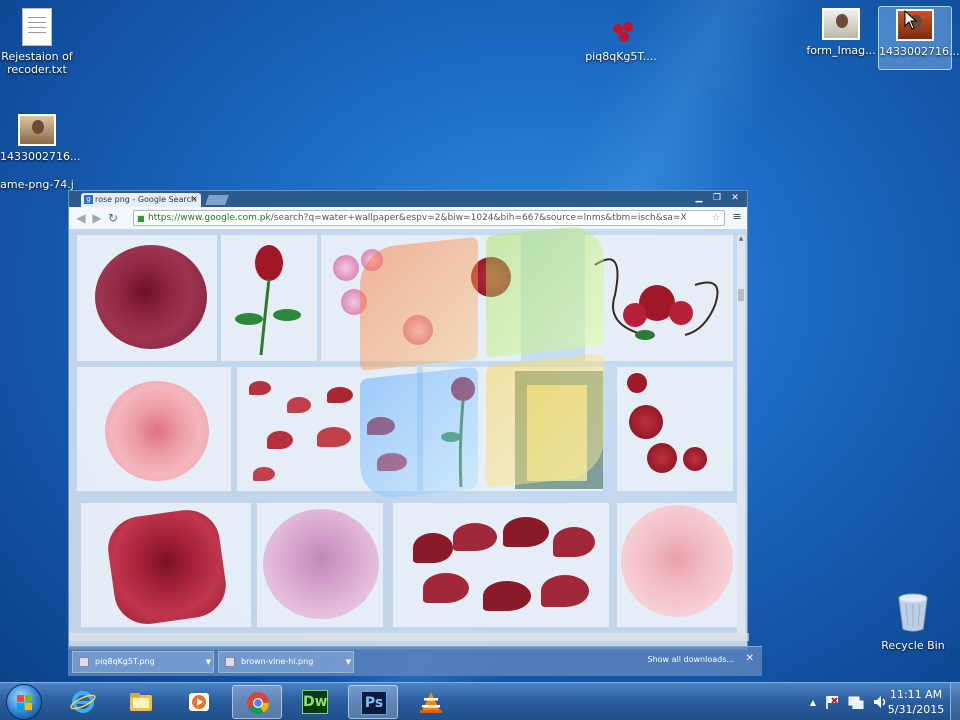 The height and width of the screenshot is (720, 960). What do you see at coordinates (409, 637) in the screenshot?
I see `horizontal-scrollbar` at bounding box center [409, 637].